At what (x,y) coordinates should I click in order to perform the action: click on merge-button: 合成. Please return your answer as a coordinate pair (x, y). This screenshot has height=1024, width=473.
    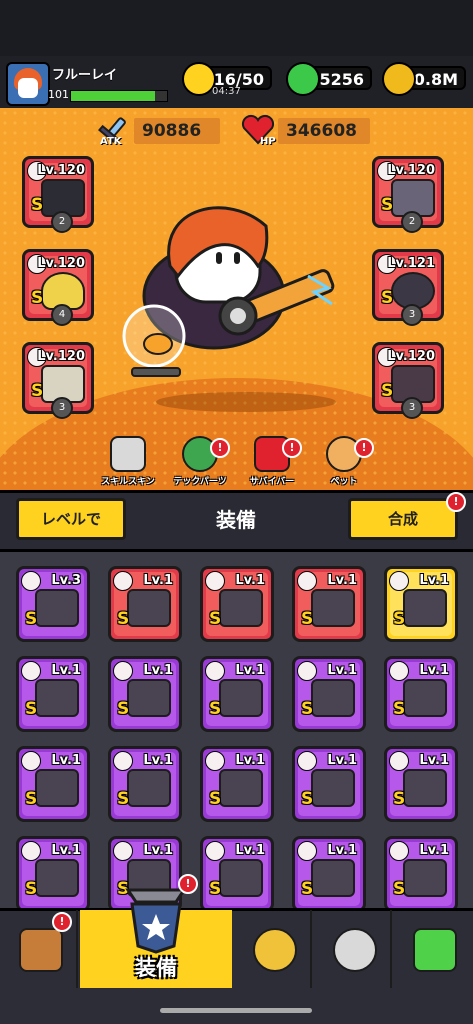
    Looking at the image, I should click on (403, 519).